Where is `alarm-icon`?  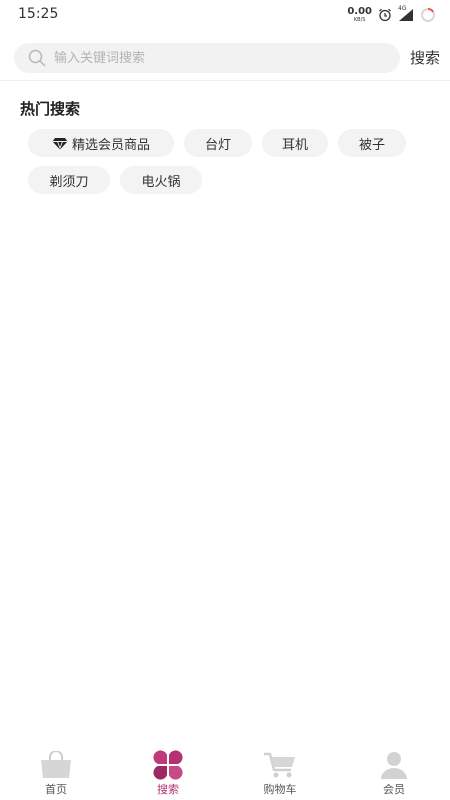 alarm-icon is located at coordinates (385, 15).